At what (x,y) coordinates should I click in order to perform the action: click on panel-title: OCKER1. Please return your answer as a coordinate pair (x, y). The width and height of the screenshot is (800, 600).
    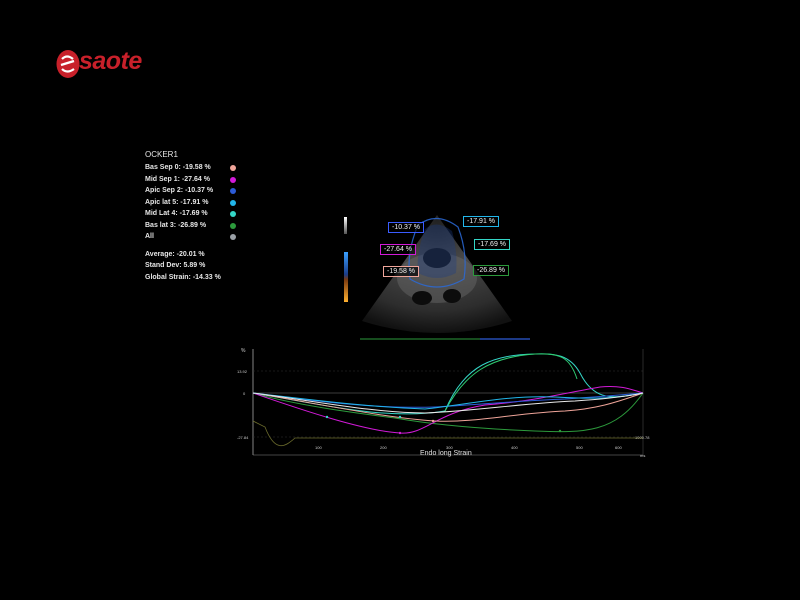
    Looking at the image, I should click on (161, 154).